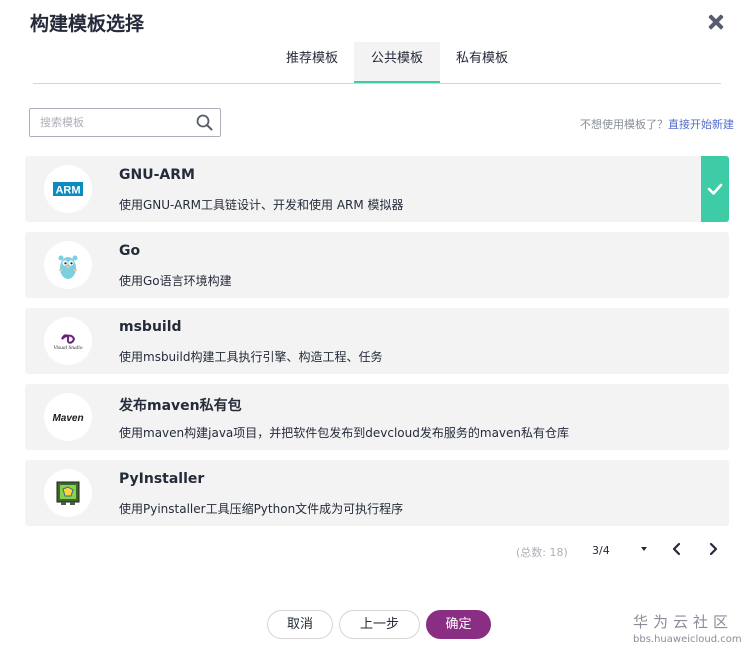 This screenshot has height=651, width=754. Describe the element at coordinates (482, 62) in the screenshot. I see `tab-private: 私有模板` at that location.